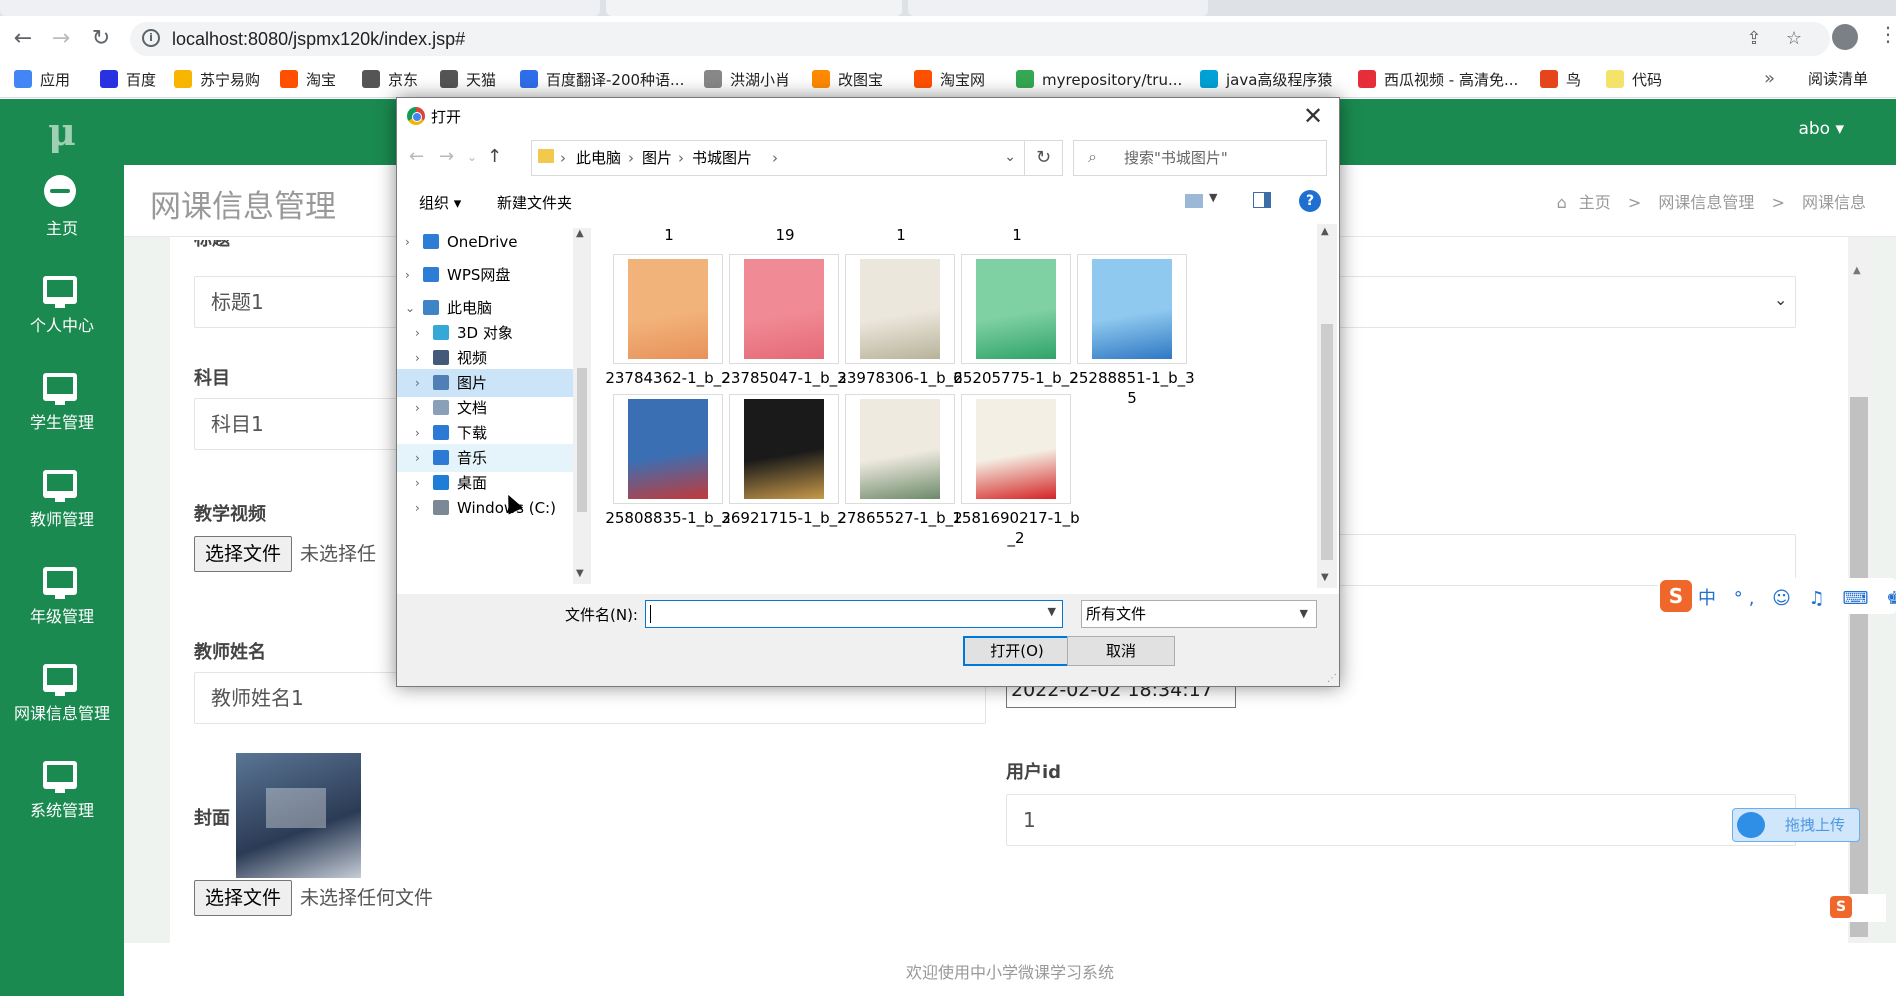 This screenshot has height=996, width=1896. What do you see at coordinates (747, 80) in the screenshot?
I see `bookmark-item: 洪湖小肖` at bounding box center [747, 80].